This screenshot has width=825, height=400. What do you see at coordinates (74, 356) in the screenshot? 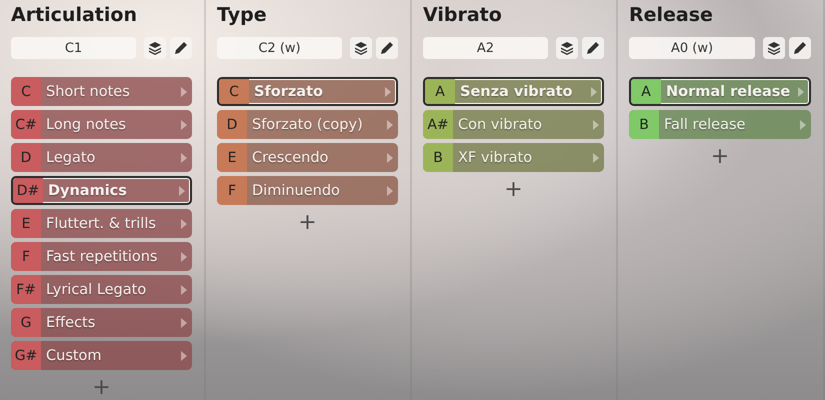
I see `item-label: Custom` at bounding box center [74, 356].